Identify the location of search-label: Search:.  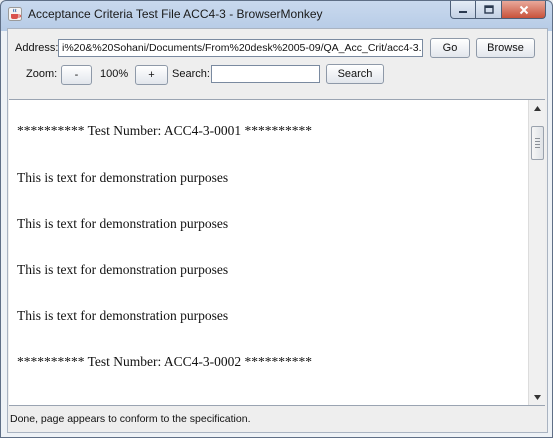
(191, 74).